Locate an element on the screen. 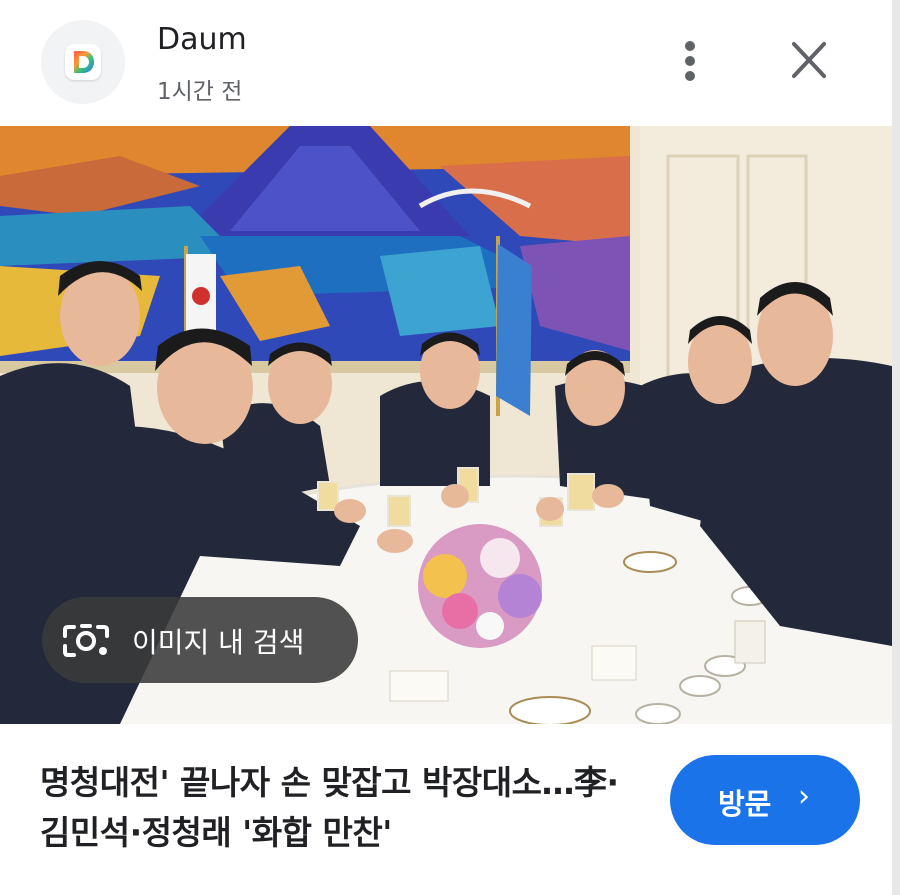 The width and height of the screenshot is (900, 895). source-logo is located at coordinates (83, 62).